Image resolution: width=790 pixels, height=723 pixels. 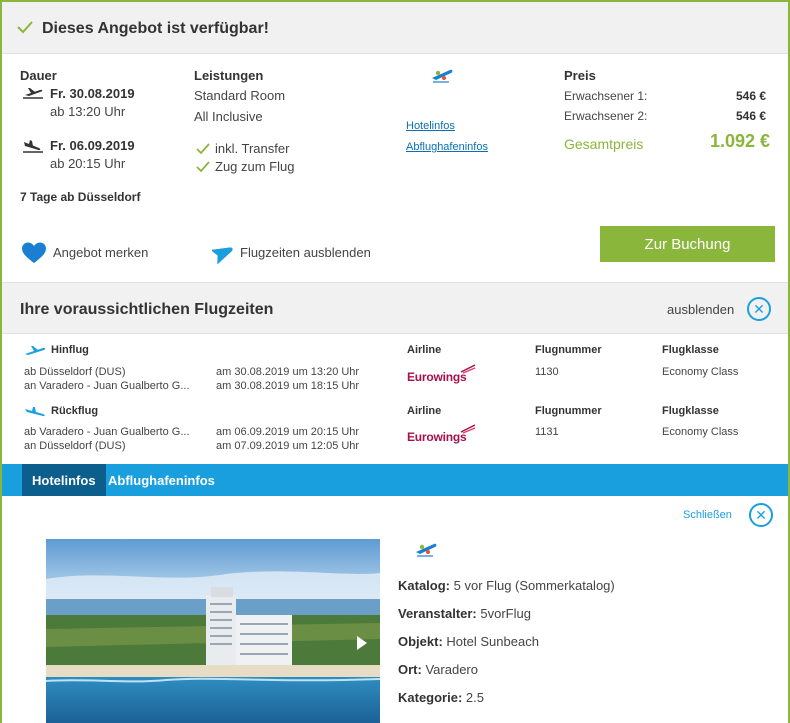 What do you see at coordinates (468, 641) in the screenshot?
I see `object-row: Objekt: Hotel Sunbeach` at bounding box center [468, 641].